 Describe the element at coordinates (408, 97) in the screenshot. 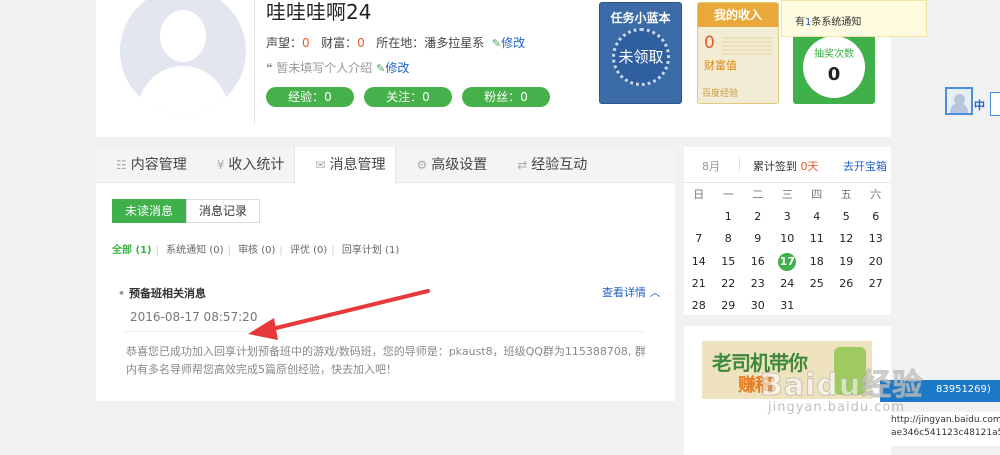

I see `following-pill: 关注：0` at that location.